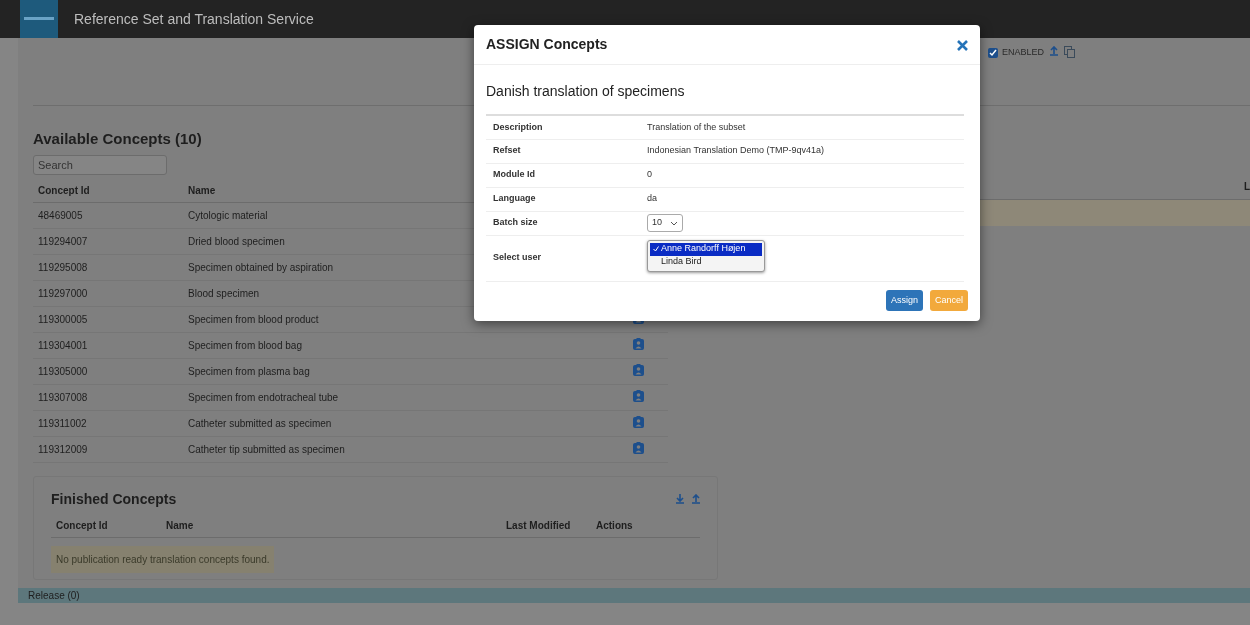  I want to click on table-cell: 119307008, so click(108, 397).